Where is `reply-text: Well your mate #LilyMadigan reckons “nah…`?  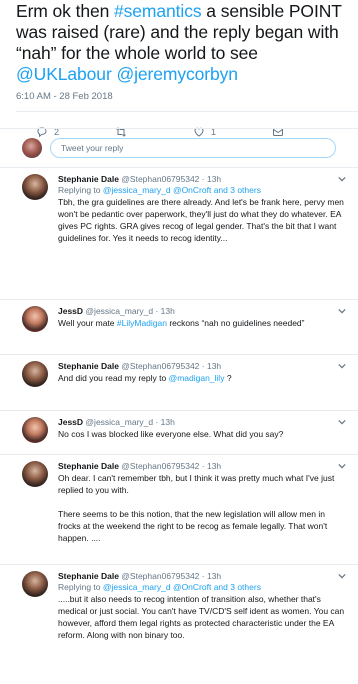 reply-text: Well your mate #LilyMadigan reckons “nah… is located at coordinates (202, 323).